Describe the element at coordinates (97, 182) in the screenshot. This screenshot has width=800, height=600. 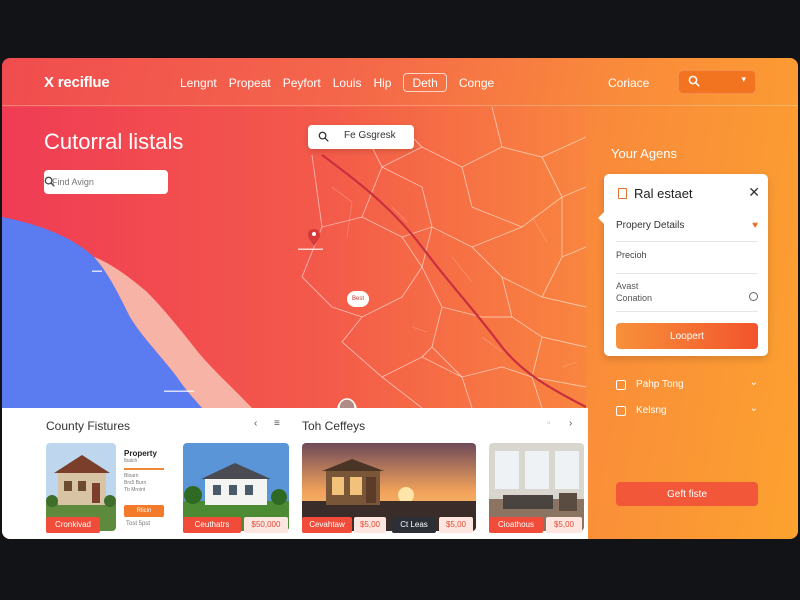
I see `map-search-input` at that location.